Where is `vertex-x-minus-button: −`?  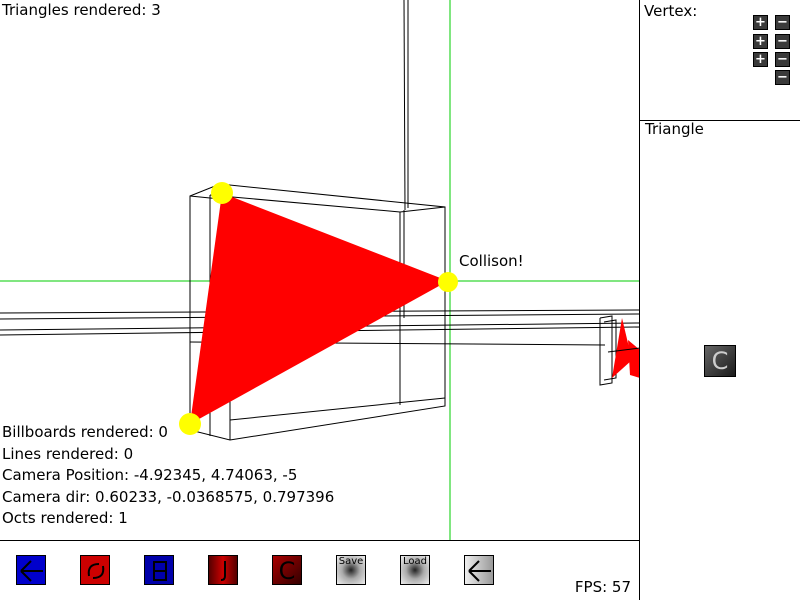
vertex-x-minus-button: − is located at coordinates (782, 22).